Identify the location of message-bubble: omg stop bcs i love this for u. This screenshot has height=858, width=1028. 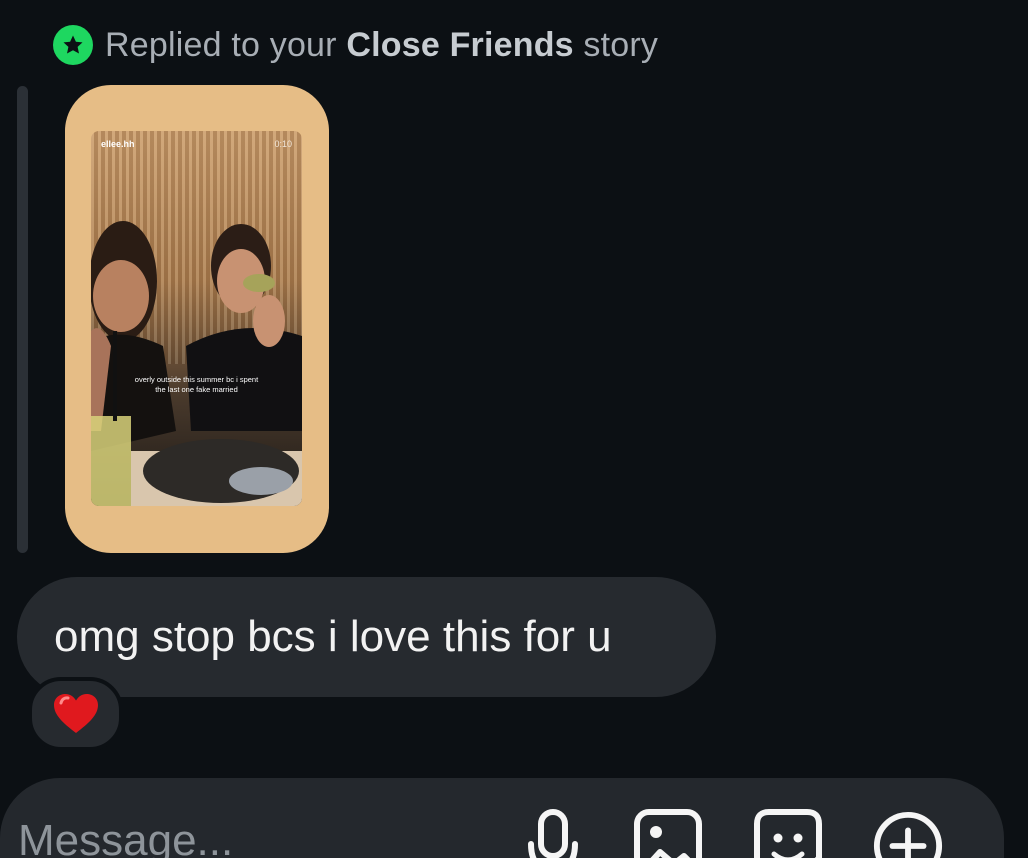
(366, 637).